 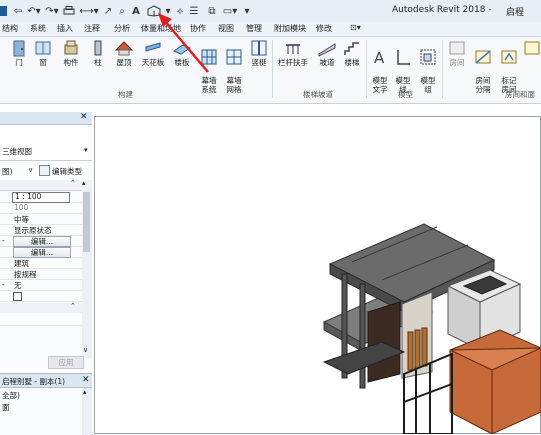 I want to click on area-button, so click(x=532, y=48).